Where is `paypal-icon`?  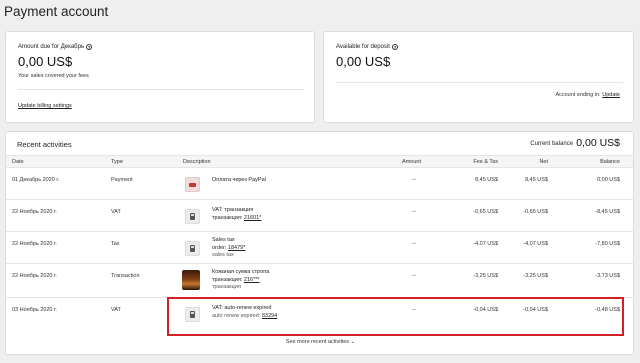 paypal-icon is located at coordinates (192, 184).